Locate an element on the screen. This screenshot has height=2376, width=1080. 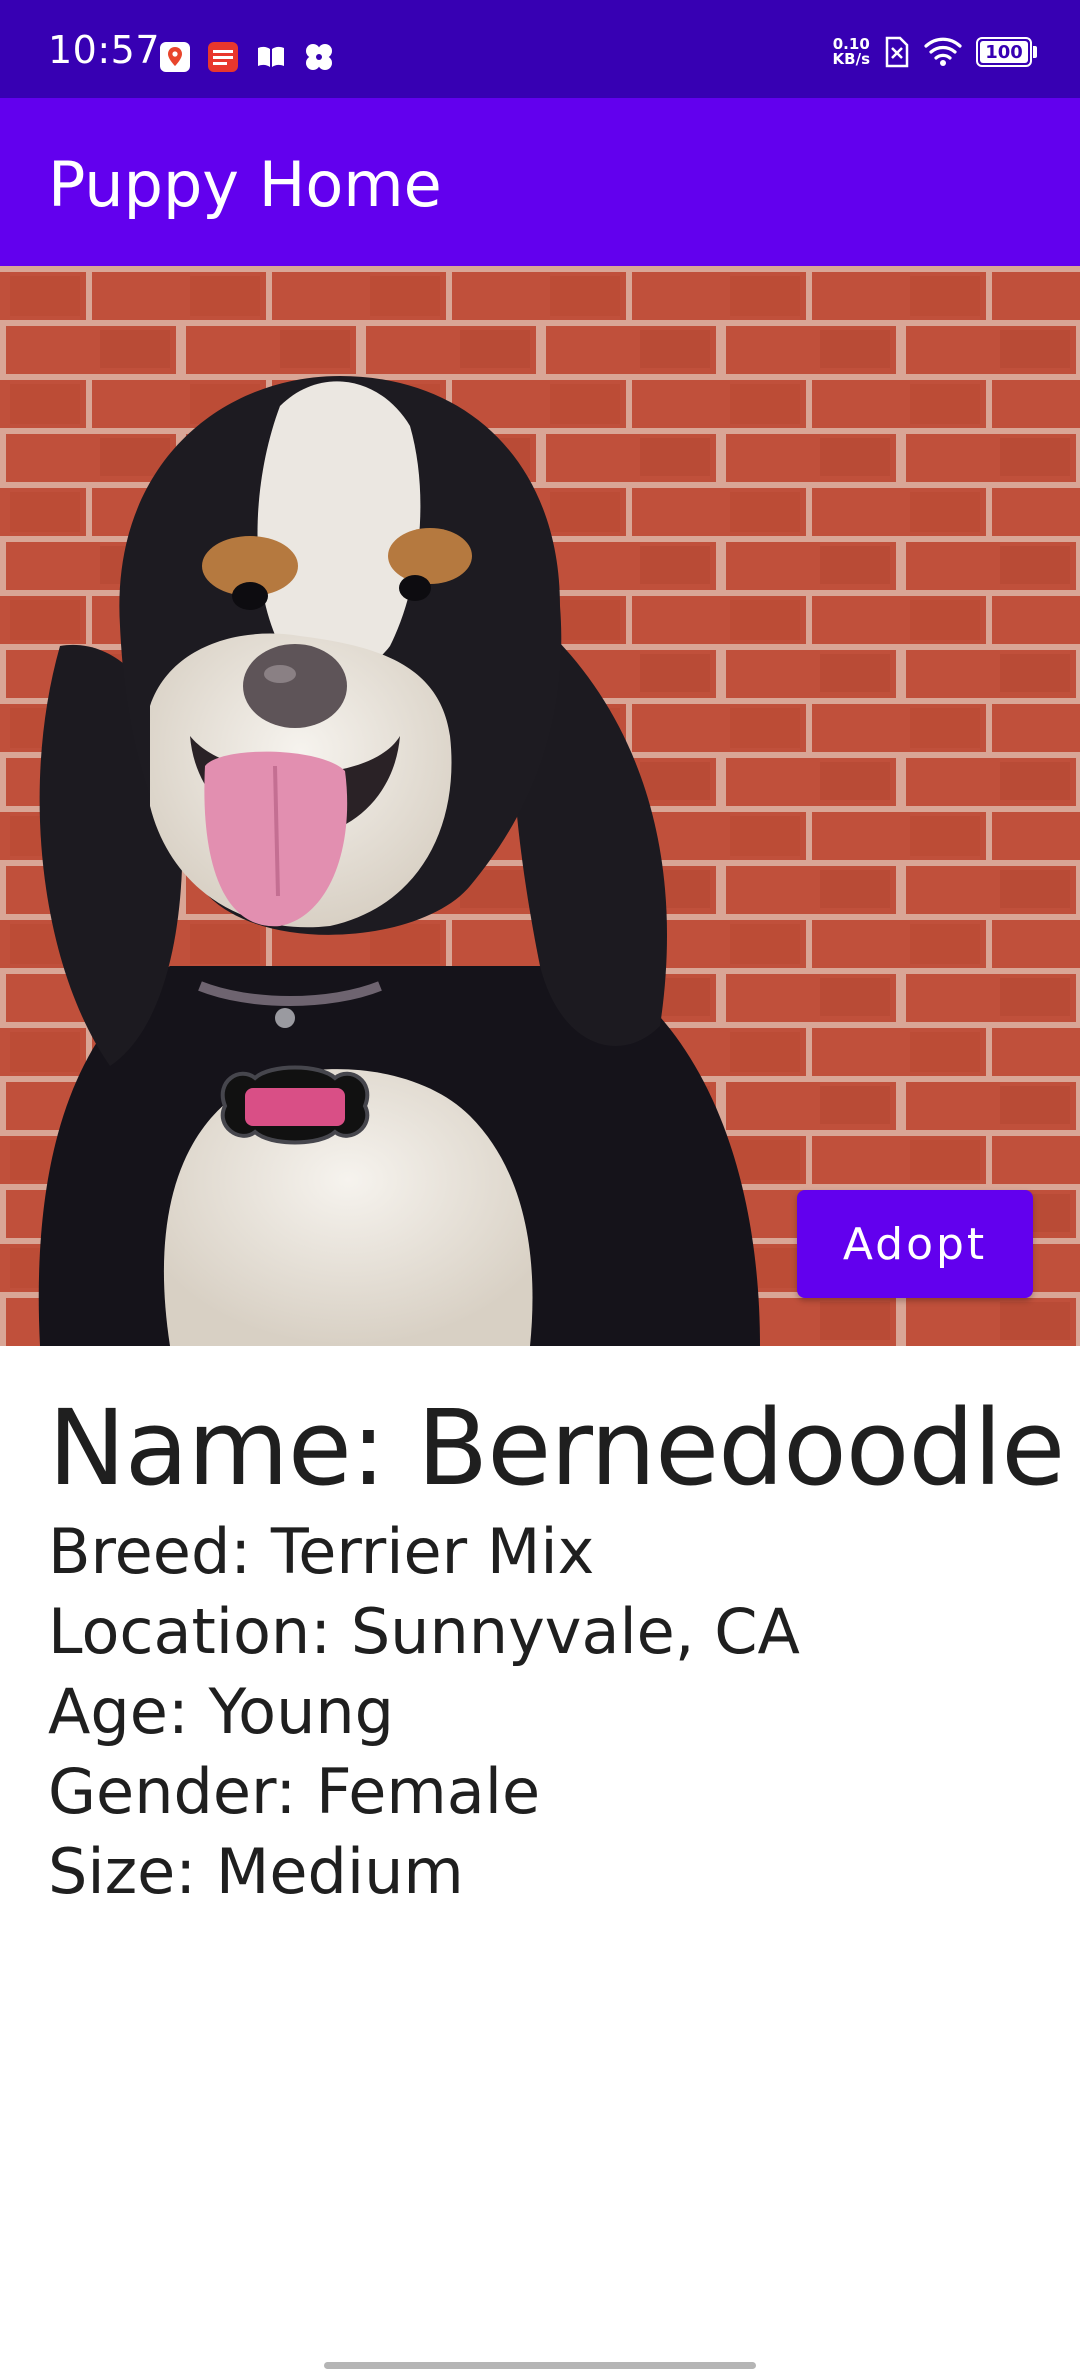
wifi-icon is located at coordinates (943, 51).